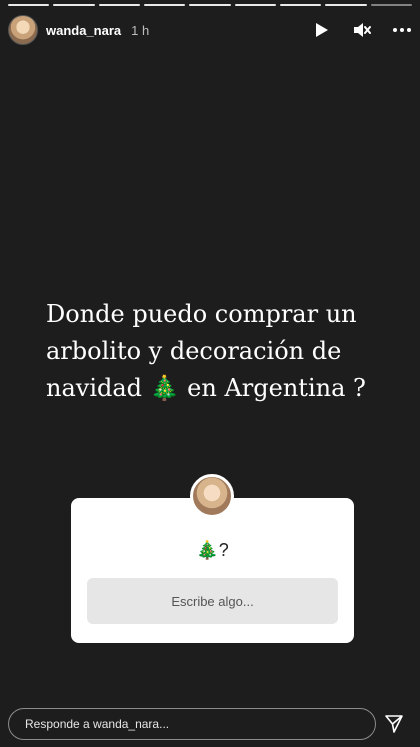 The width and height of the screenshot is (420, 747). I want to click on story-progress, so click(210, 5).